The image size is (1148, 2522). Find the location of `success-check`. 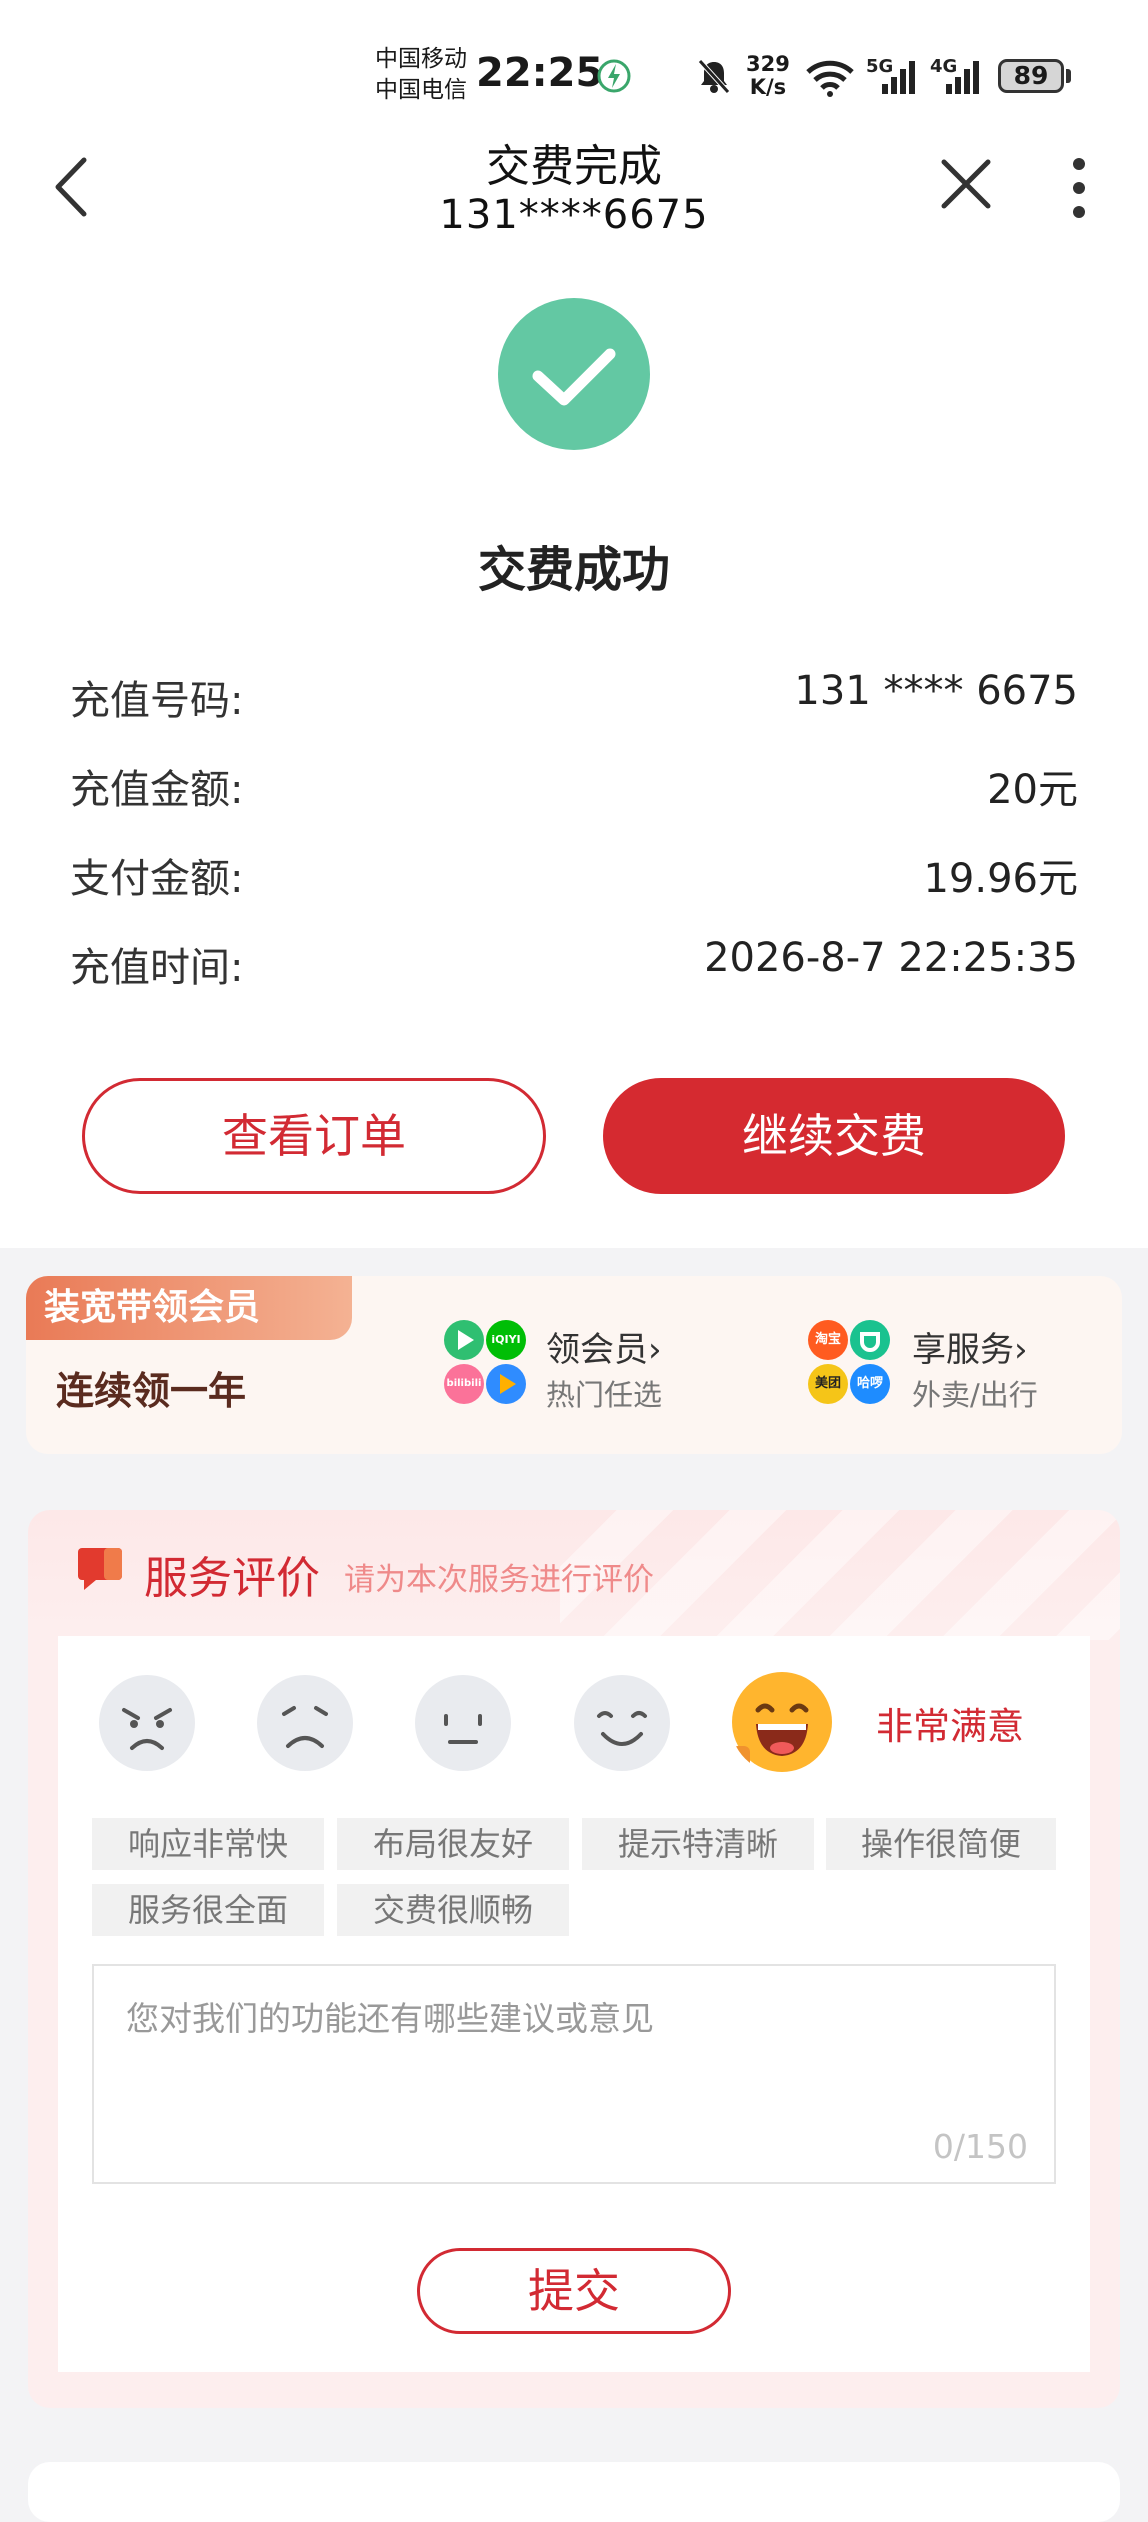

success-check is located at coordinates (574, 374).